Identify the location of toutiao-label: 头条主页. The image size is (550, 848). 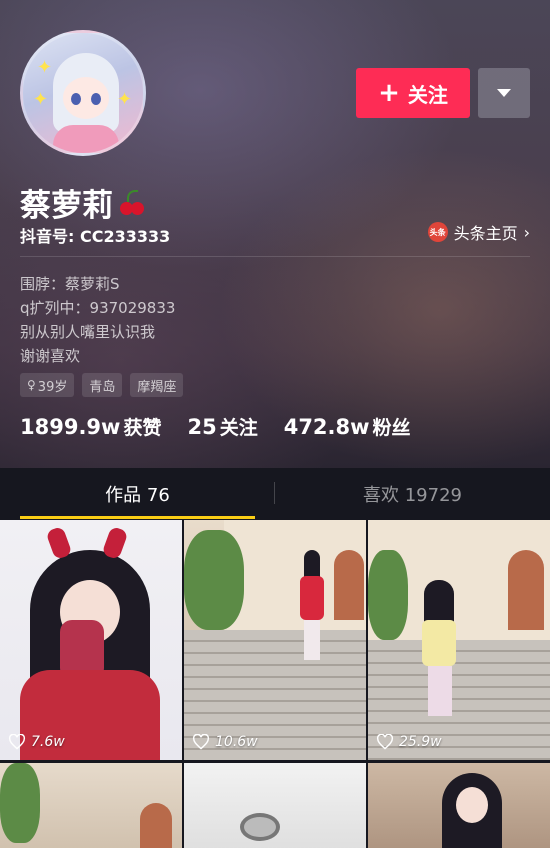
(485, 233).